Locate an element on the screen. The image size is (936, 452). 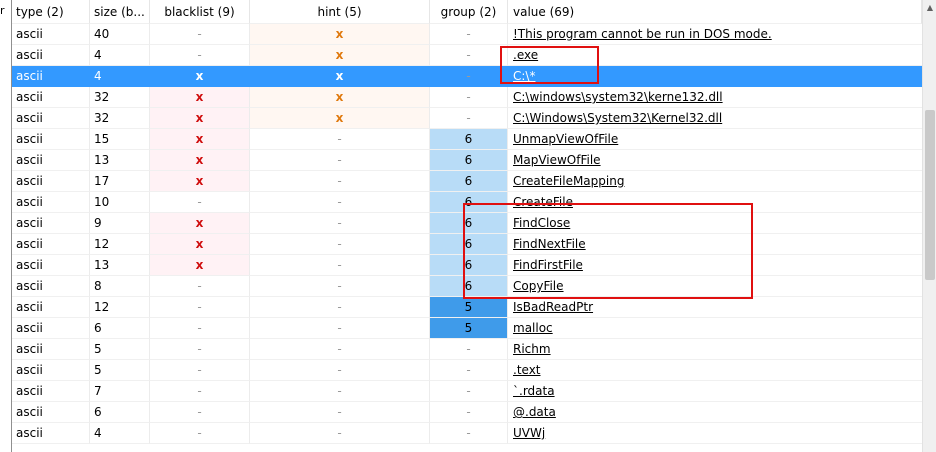
string-value-link: FindFirstFile is located at coordinates (548, 265).